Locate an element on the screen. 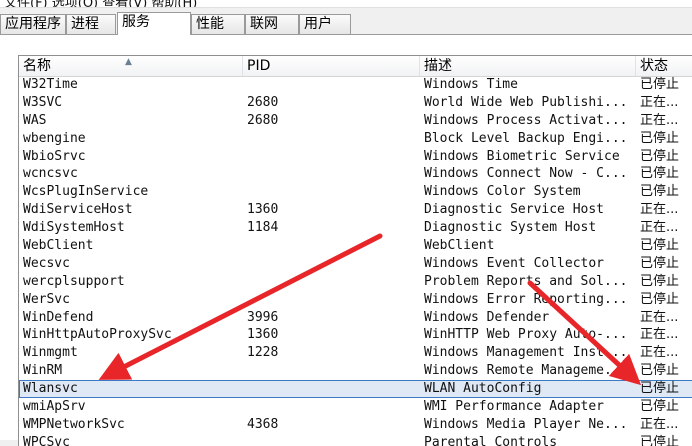 The image size is (692, 446). service-name-cell: WPCSvc is located at coordinates (46, 440).